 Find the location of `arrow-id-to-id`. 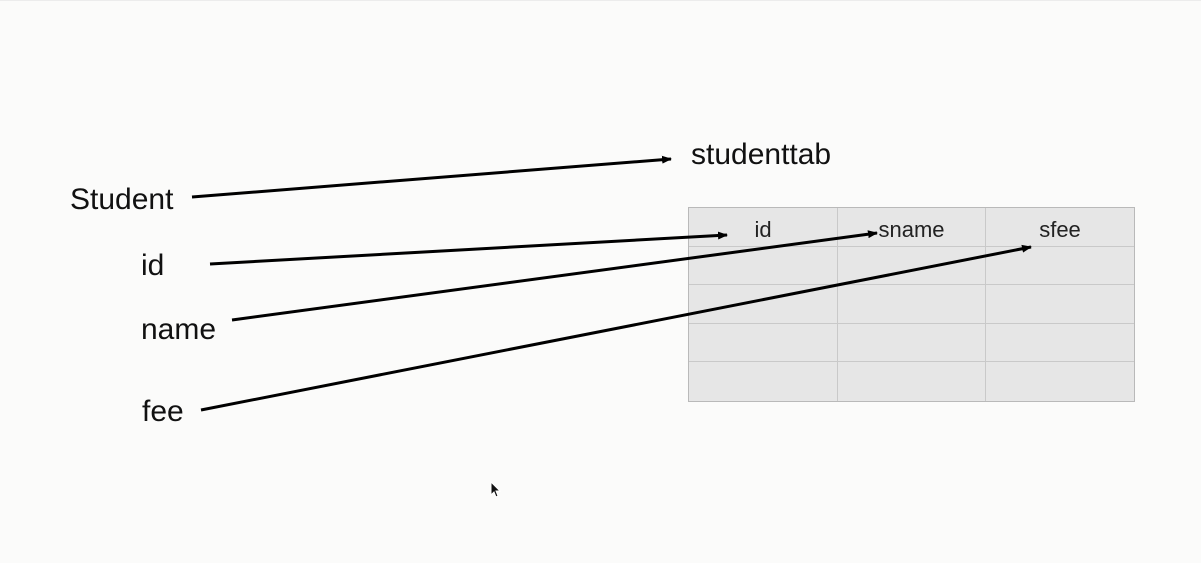

arrow-id-to-id is located at coordinates (468, 248).